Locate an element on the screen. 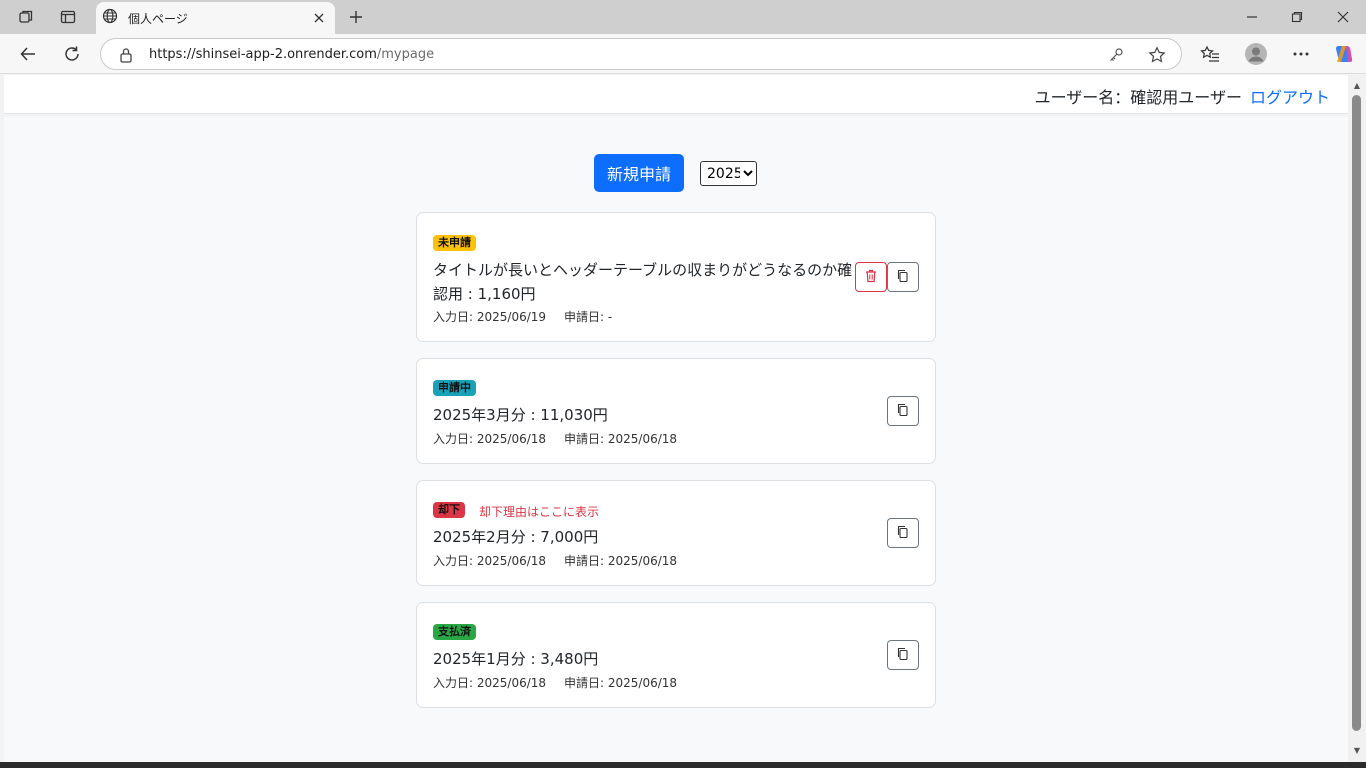  user-name-label: ユーザー名：確認用ユーザー is located at coordinates (1138, 97).